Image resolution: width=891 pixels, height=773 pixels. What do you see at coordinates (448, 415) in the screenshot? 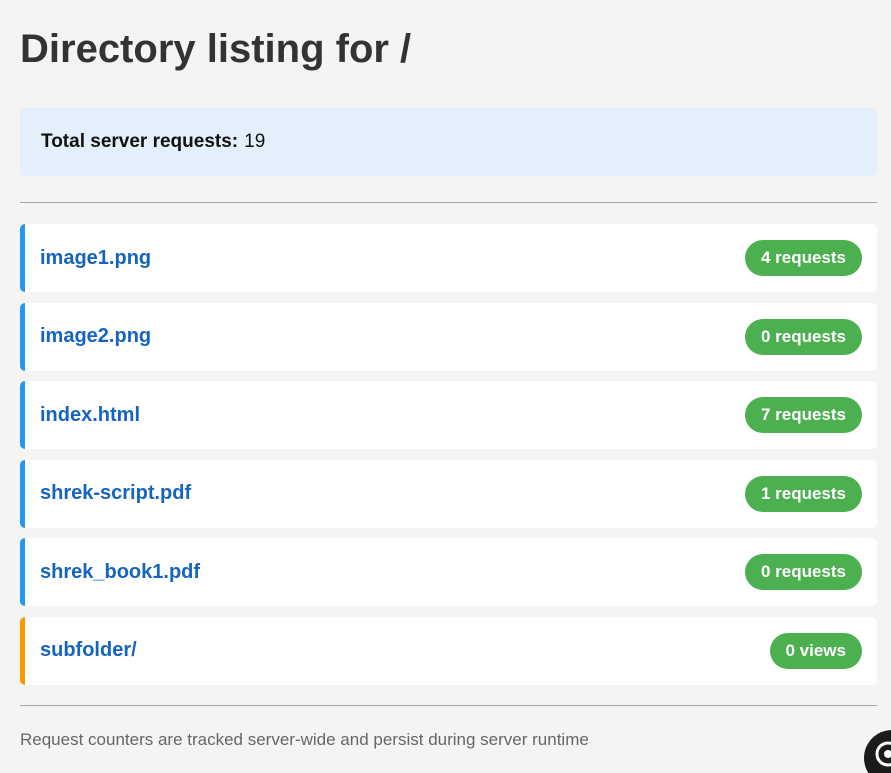
I see `list-item: index.html 7 requests` at bounding box center [448, 415].